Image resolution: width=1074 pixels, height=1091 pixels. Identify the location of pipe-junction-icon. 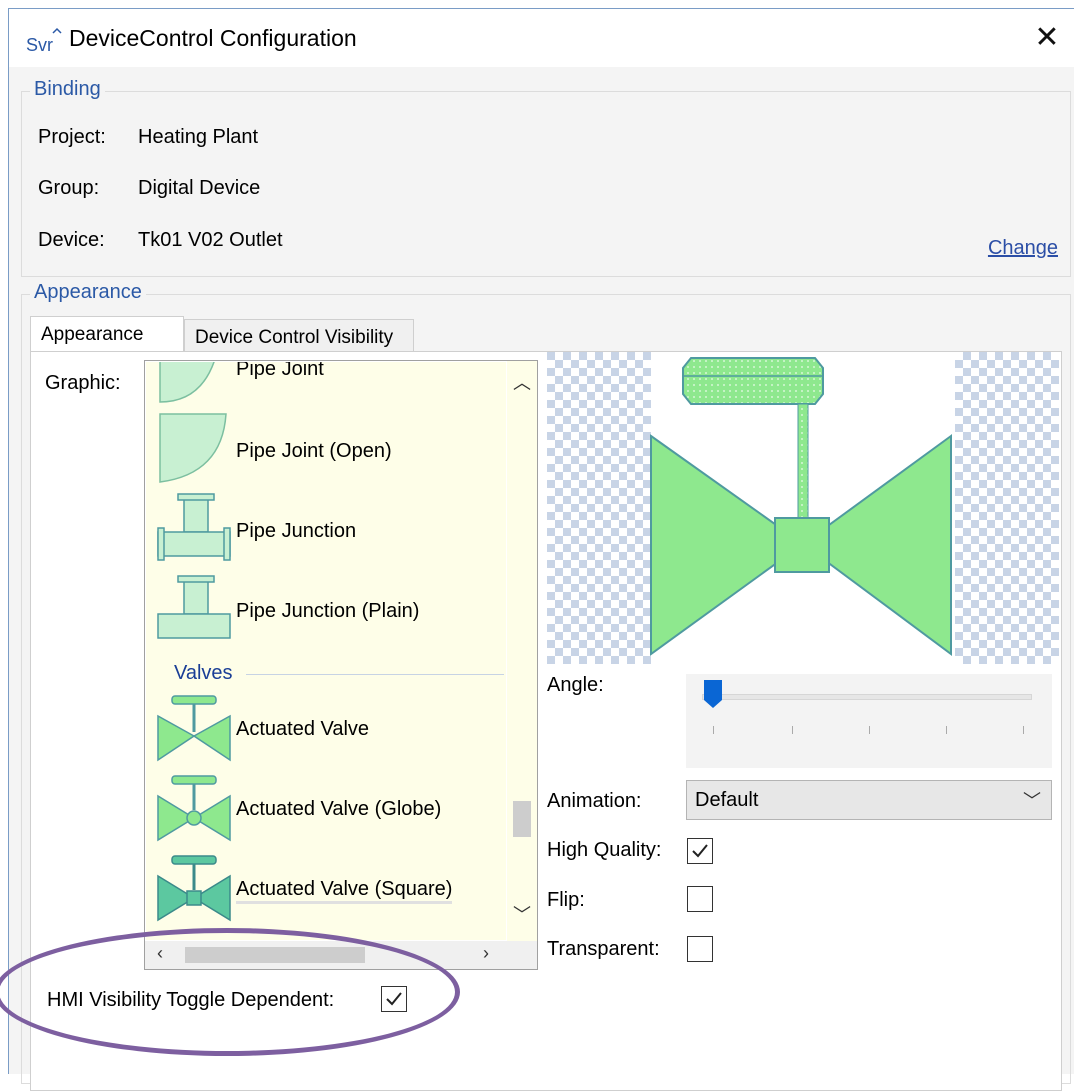
(194, 527).